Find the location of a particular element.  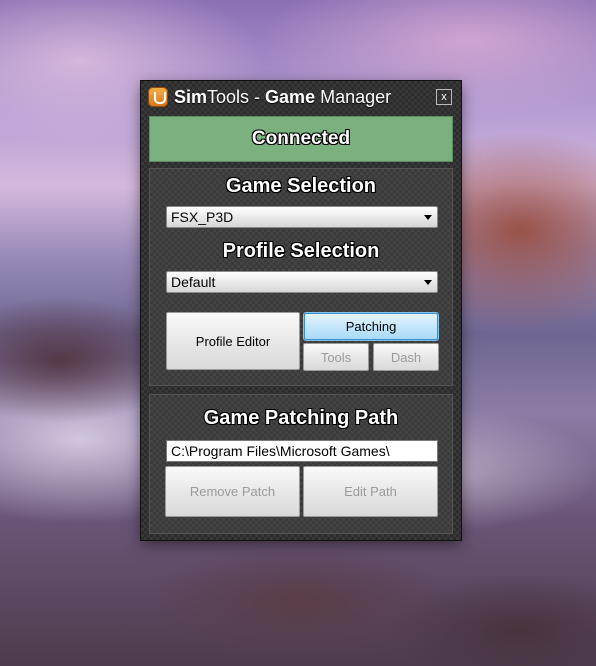

patching-path-heading: Game Patching Path is located at coordinates (301, 418).